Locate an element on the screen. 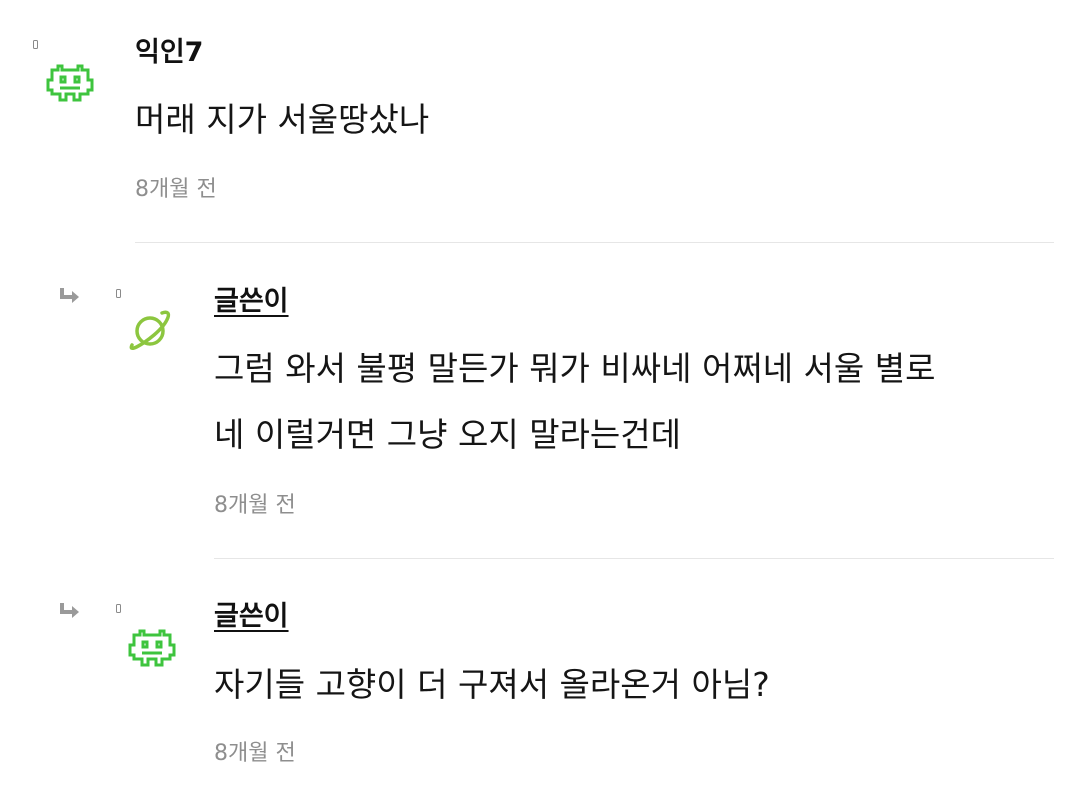  planet-icon is located at coordinates (150, 331).